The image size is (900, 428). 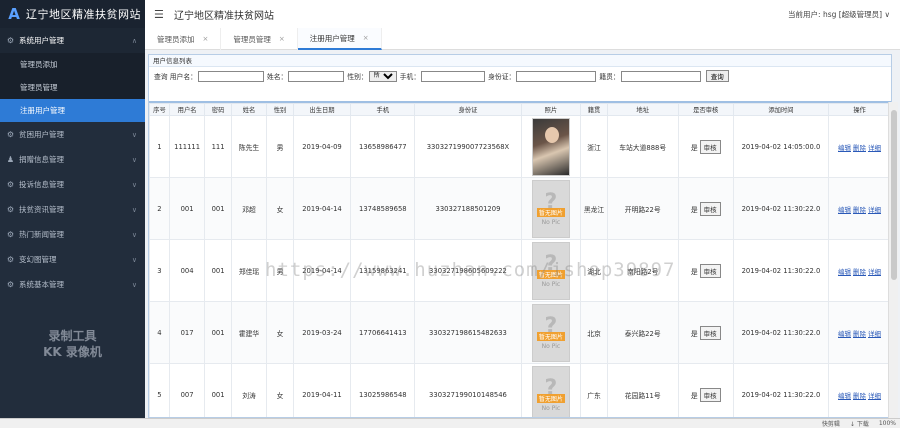 What do you see at coordinates (277, 77) in the screenshot?
I see `name-label: 姓名：` at bounding box center [277, 77].